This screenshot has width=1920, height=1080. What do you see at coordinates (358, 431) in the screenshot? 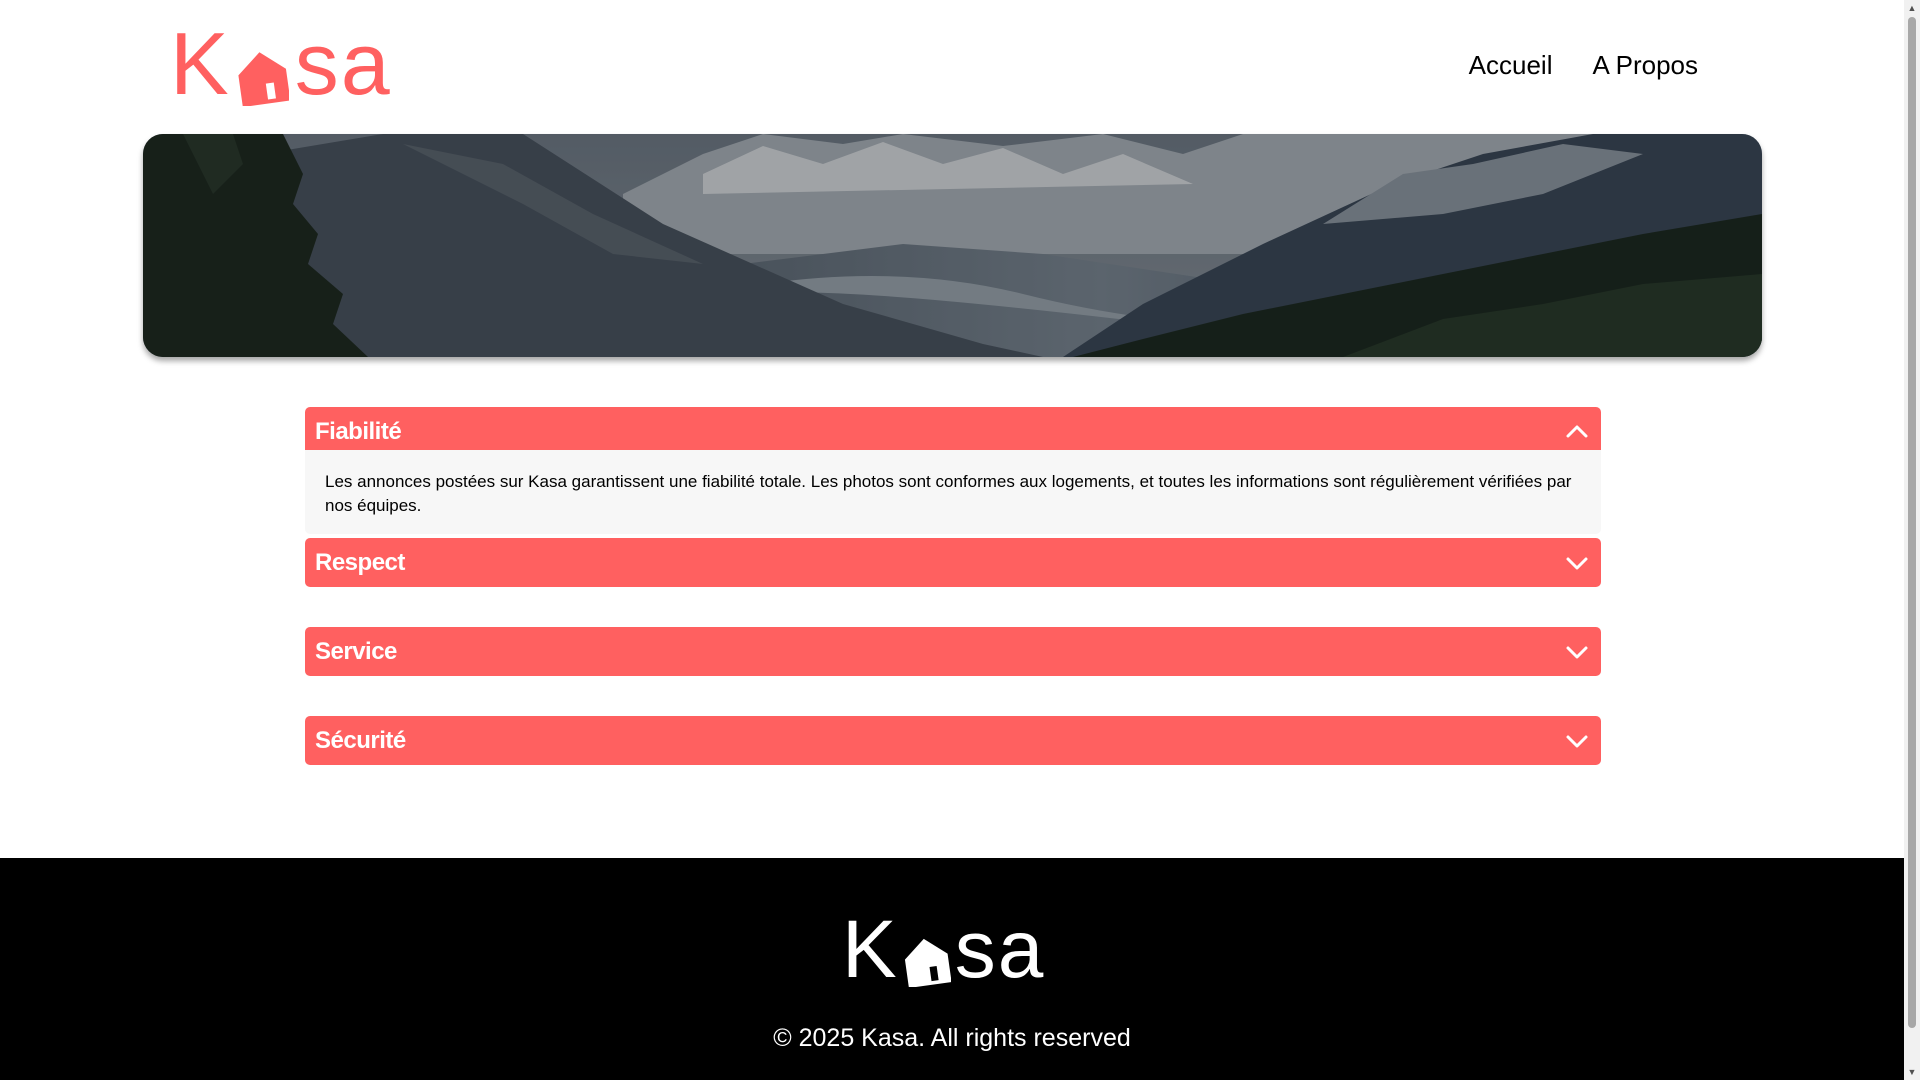
I see `collapse-title: Fiabilité` at bounding box center [358, 431].